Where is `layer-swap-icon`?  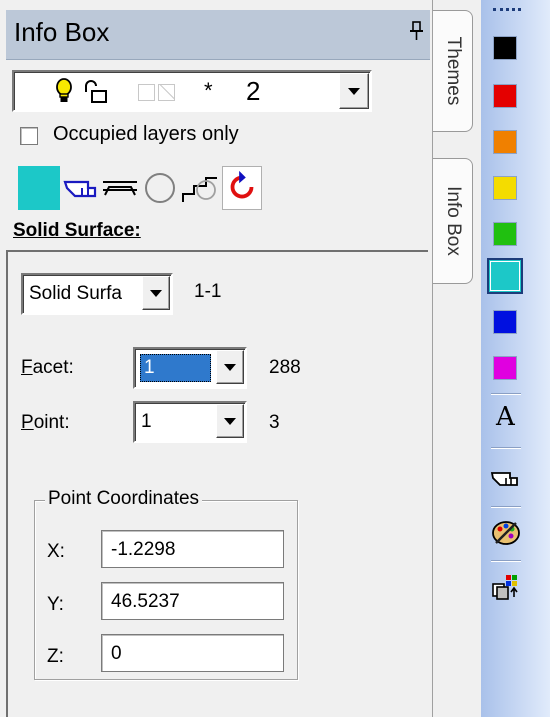
layer-swap-icon is located at coordinates (506, 587).